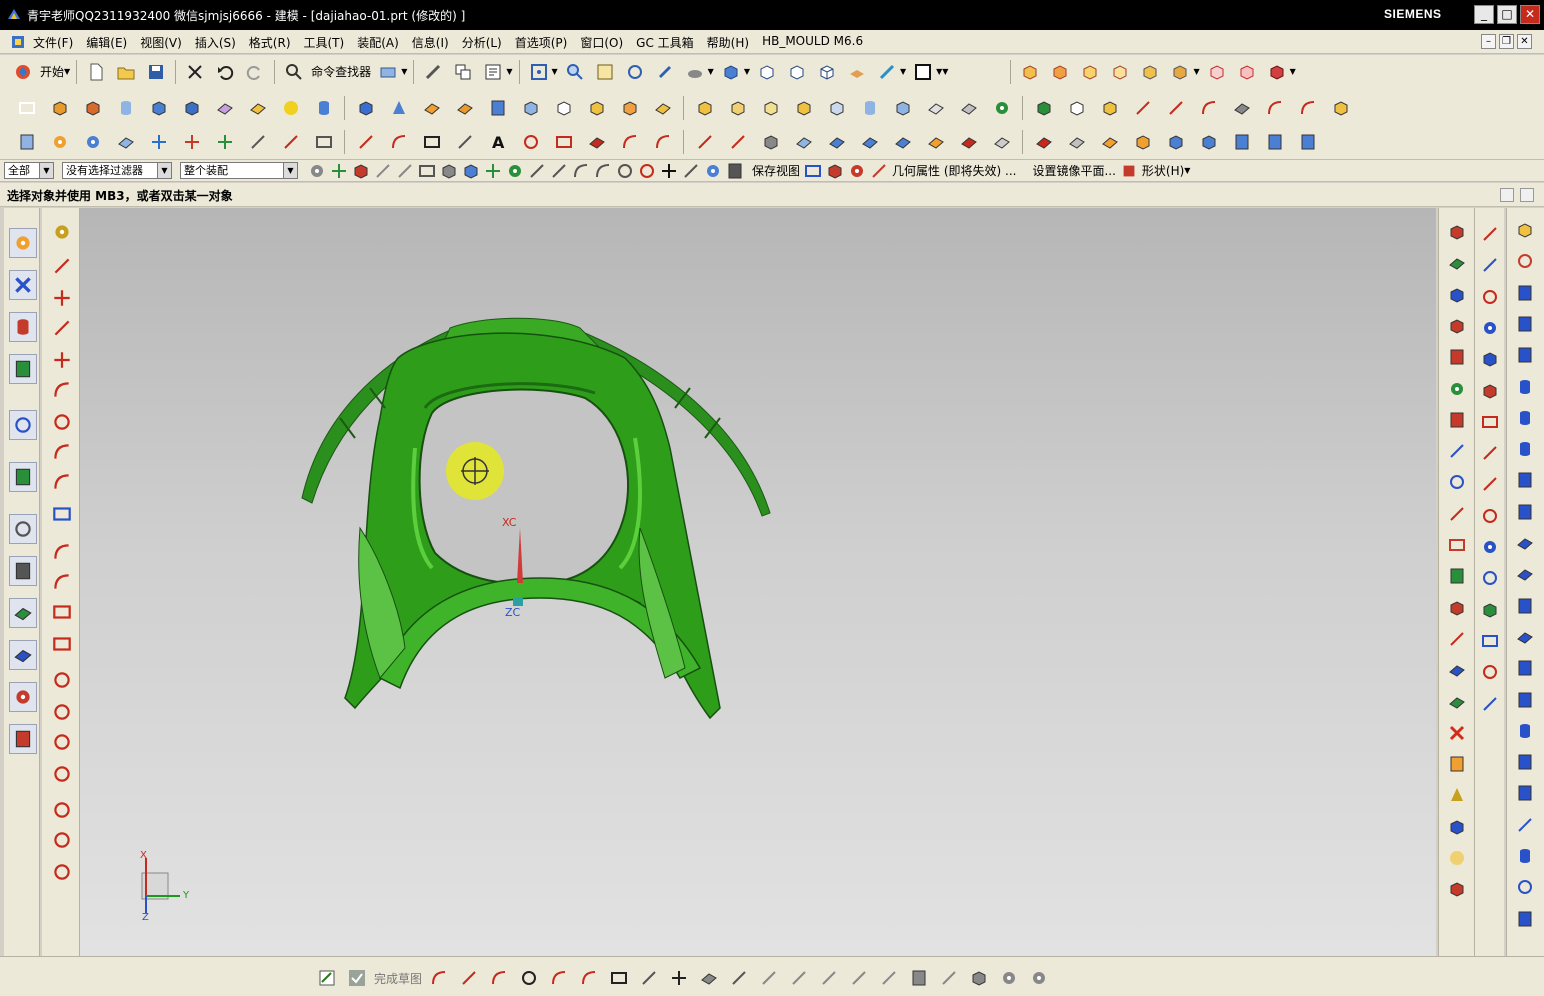  Describe the element at coordinates (603, 171) in the screenshot. I see `snap-tangent-icon` at that location.